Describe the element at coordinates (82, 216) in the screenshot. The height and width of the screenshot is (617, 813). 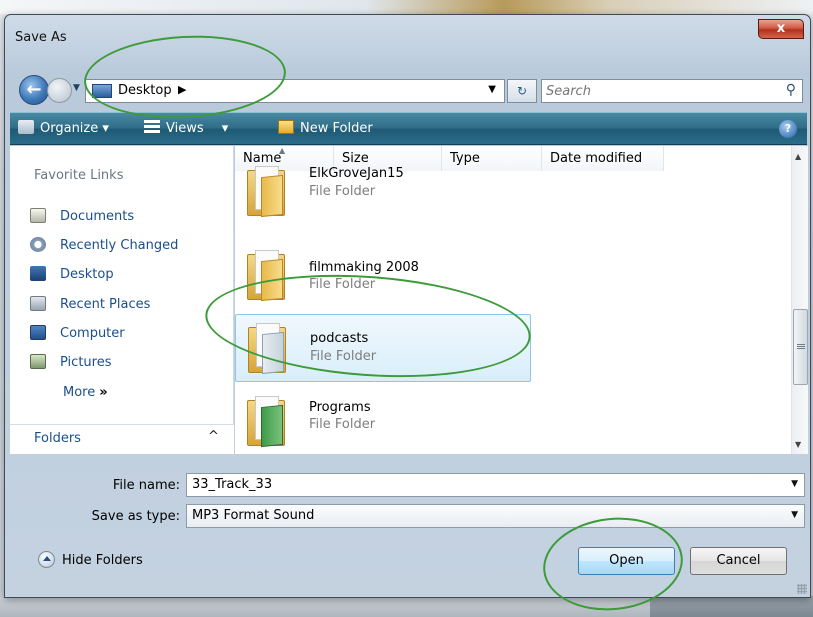
I see `nav-item-documents: Documents` at that location.